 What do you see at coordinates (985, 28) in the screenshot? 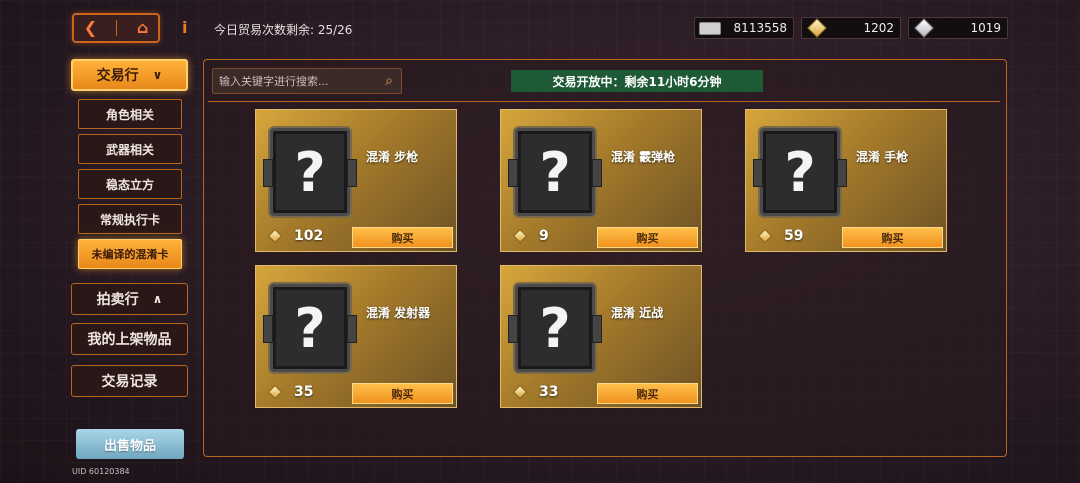
I see `gem-amount: 1019` at bounding box center [985, 28].